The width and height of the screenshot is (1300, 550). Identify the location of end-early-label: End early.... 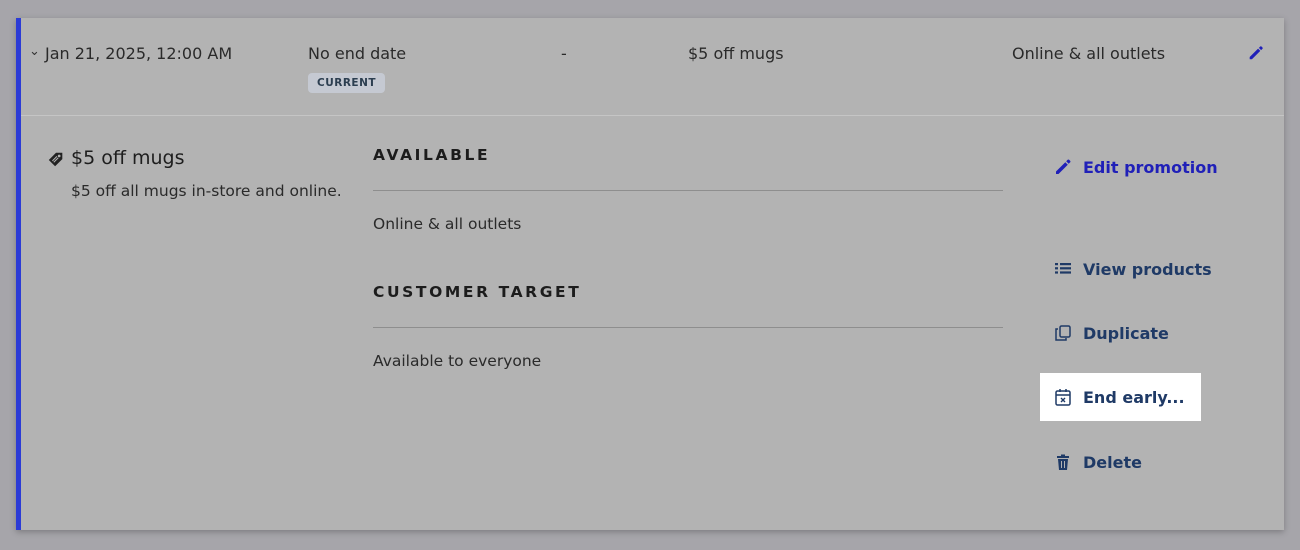
(1134, 397).